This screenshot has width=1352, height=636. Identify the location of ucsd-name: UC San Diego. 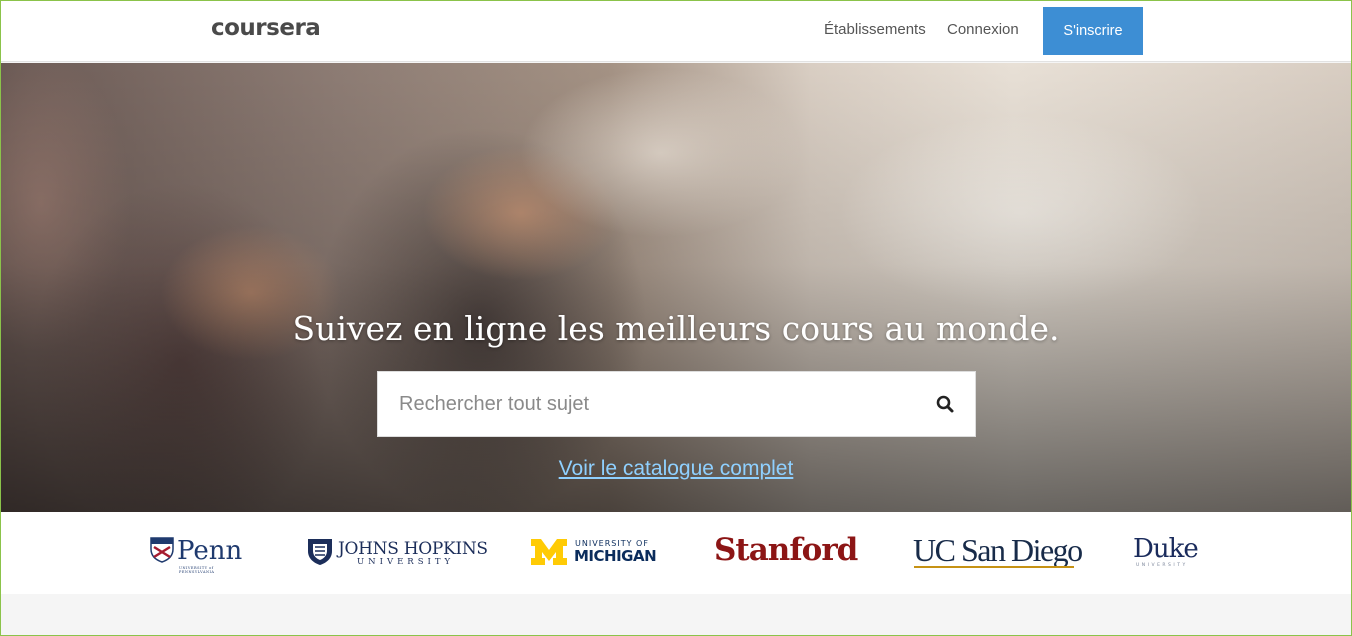
(998, 550).